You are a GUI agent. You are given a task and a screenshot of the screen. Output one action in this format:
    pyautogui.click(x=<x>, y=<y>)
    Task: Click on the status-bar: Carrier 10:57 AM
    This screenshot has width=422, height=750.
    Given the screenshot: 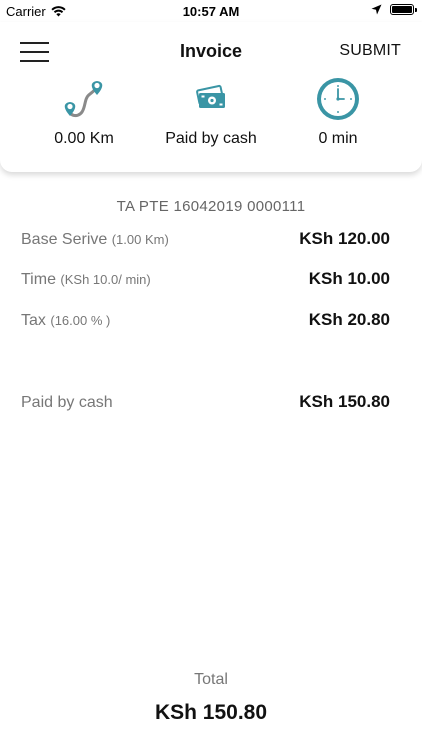 What is the action you would take?
    pyautogui.click(x=211, y=11)
    